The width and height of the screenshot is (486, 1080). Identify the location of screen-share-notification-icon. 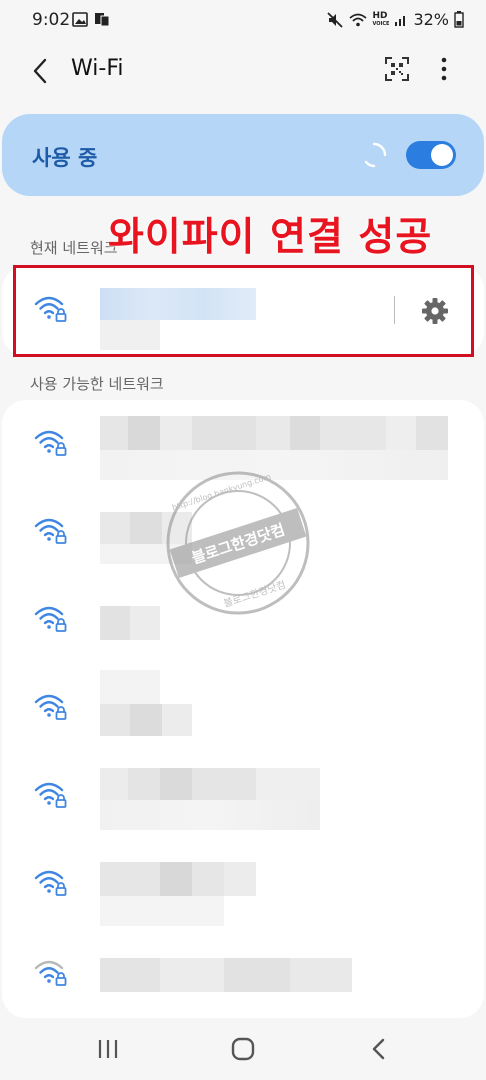
(102, 20).